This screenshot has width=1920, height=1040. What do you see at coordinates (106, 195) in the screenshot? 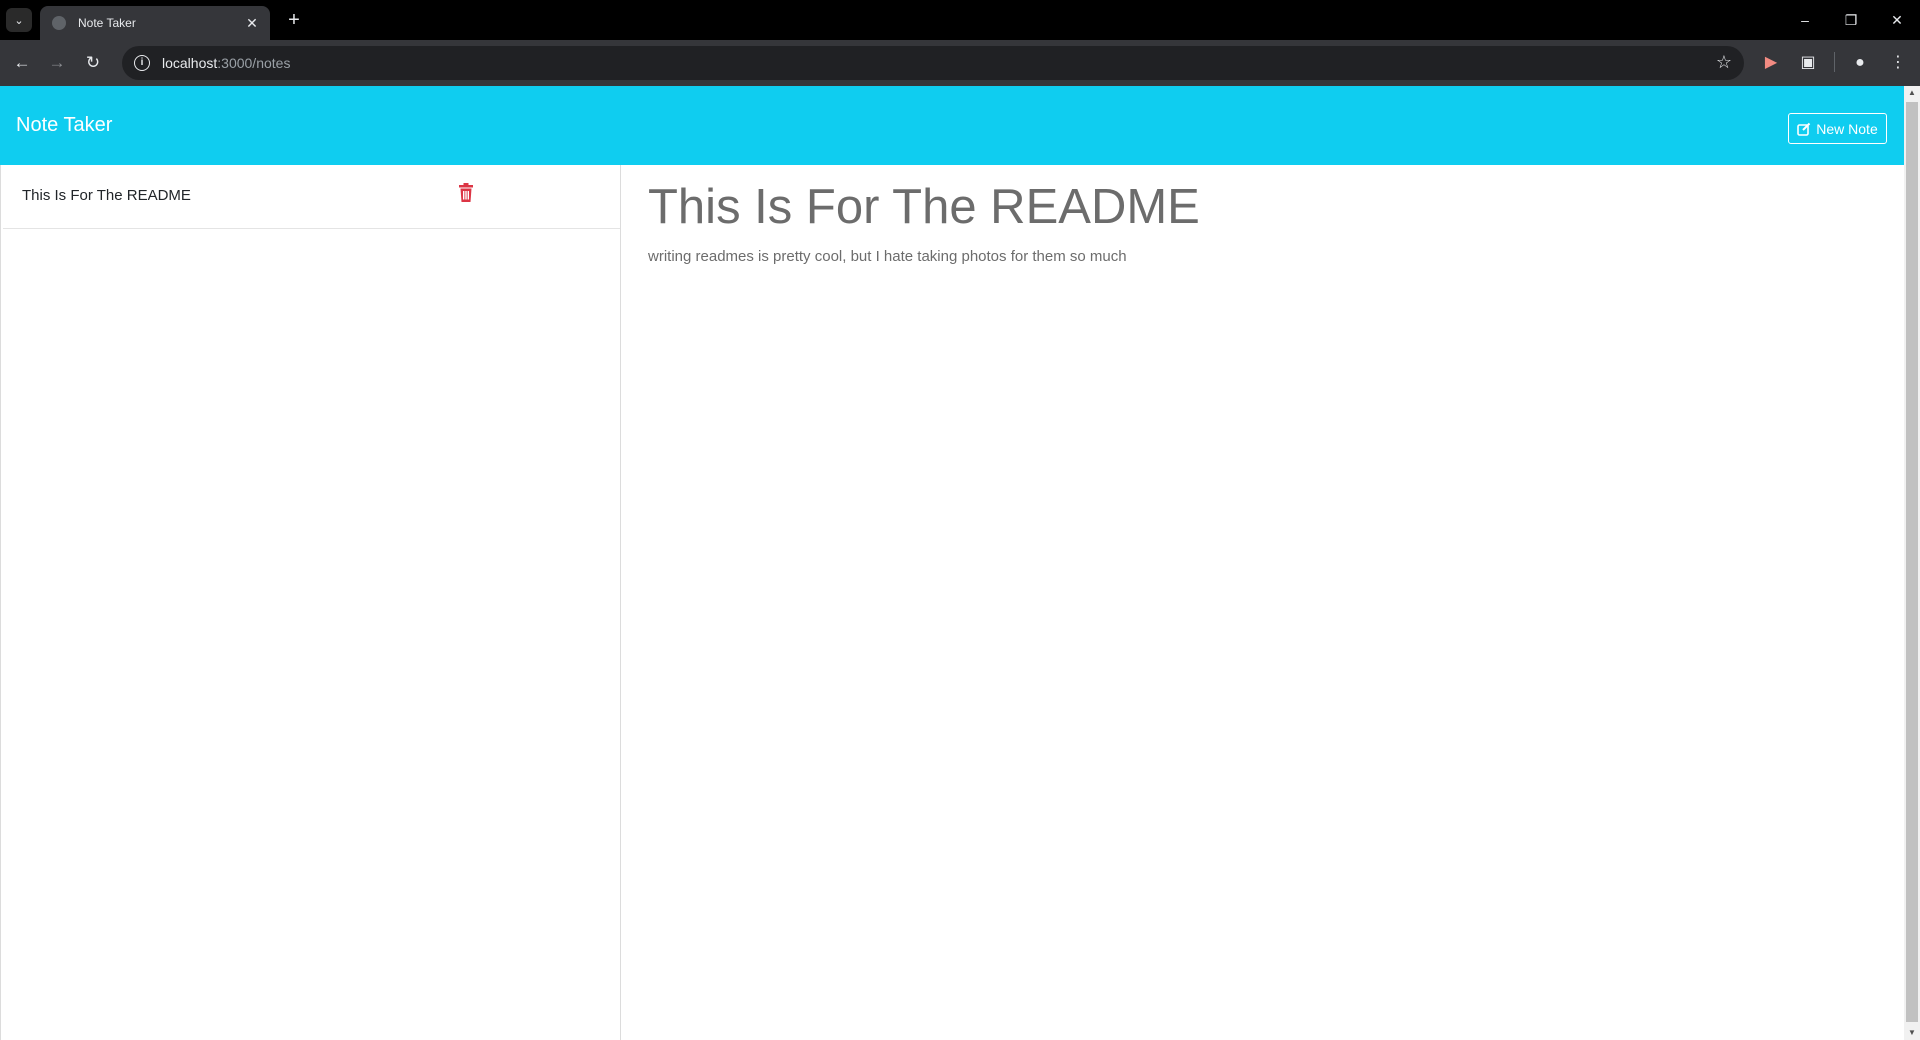
I see `note-list-item-title: This Is For The README` at bounding box center [106, 195].